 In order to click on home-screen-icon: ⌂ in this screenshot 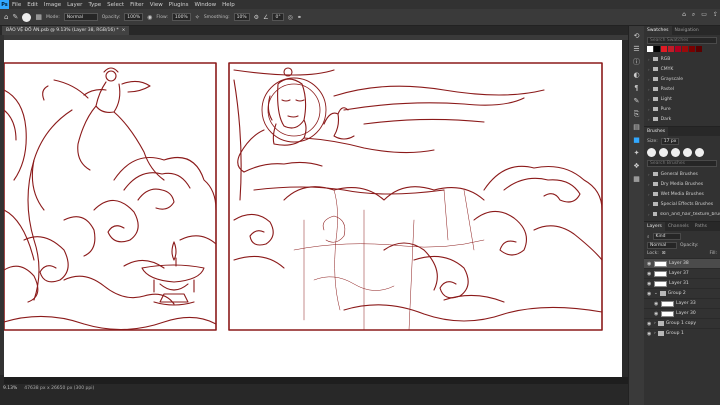, I will do `click(684, 15)`.